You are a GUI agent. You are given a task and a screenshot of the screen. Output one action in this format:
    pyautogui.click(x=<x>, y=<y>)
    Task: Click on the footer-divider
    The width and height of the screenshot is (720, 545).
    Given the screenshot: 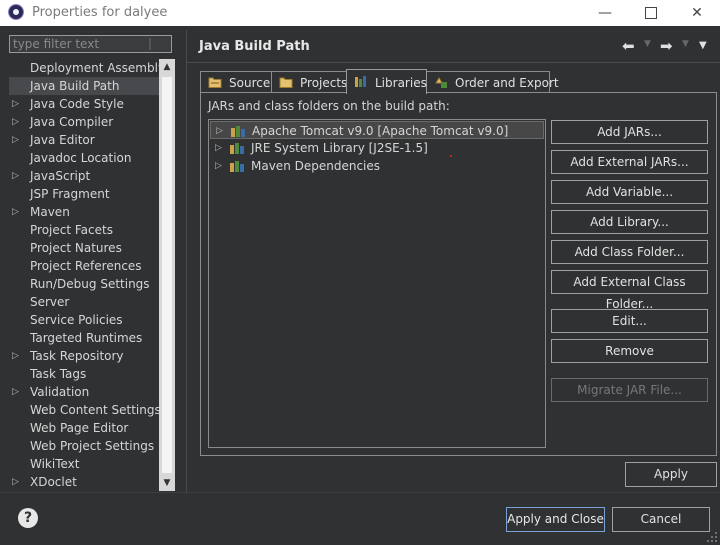 What is the action you would take?
    pyautogui.click(x=360, y=492)
    